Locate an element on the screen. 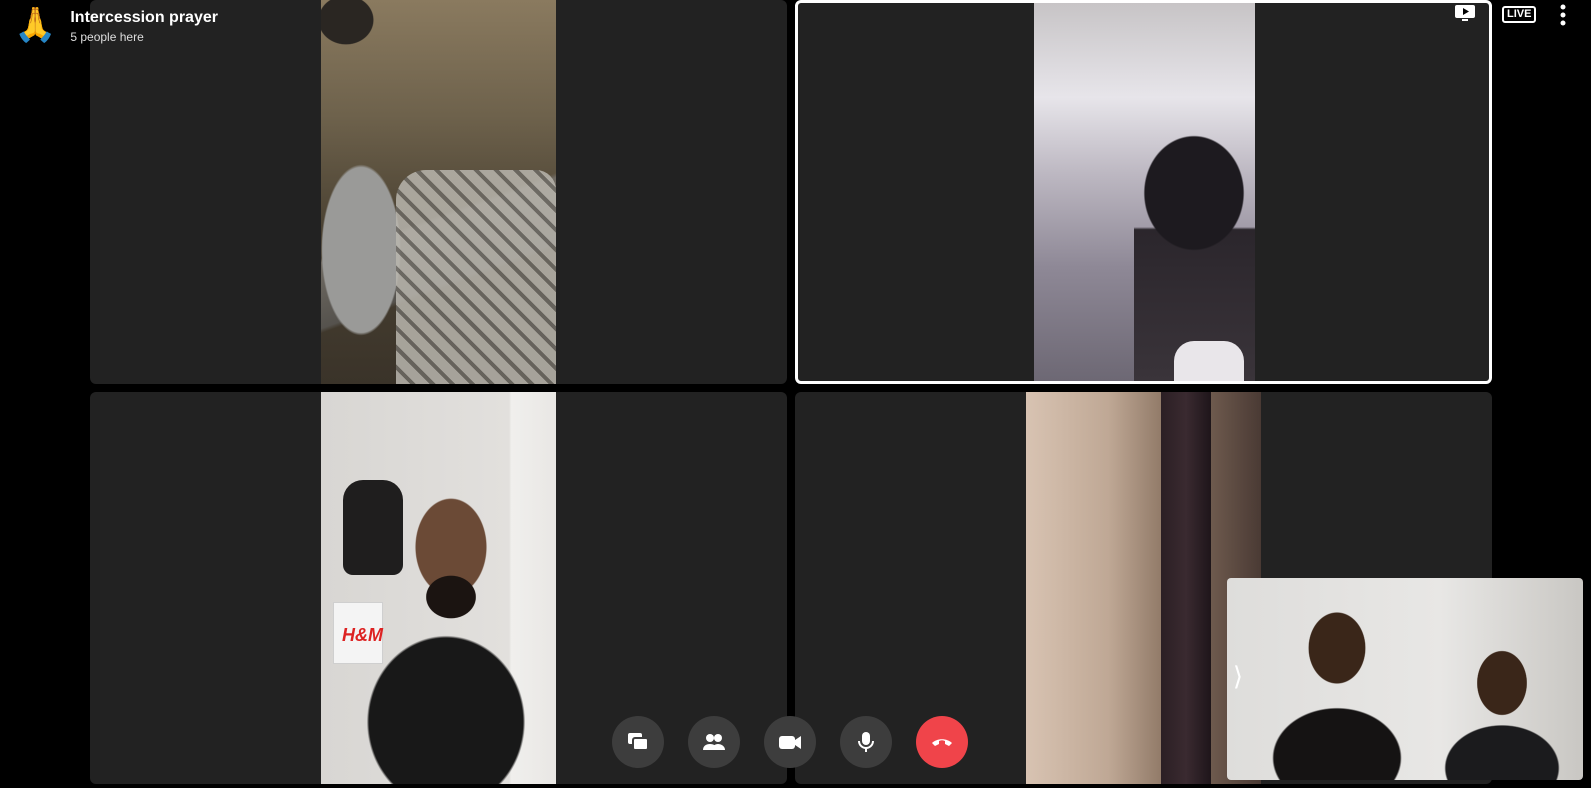 The height and width of the screenshot is (788, 1591). call-header: 🙏 Intercession prayer 5 people here is located at coordinates (116, 25).